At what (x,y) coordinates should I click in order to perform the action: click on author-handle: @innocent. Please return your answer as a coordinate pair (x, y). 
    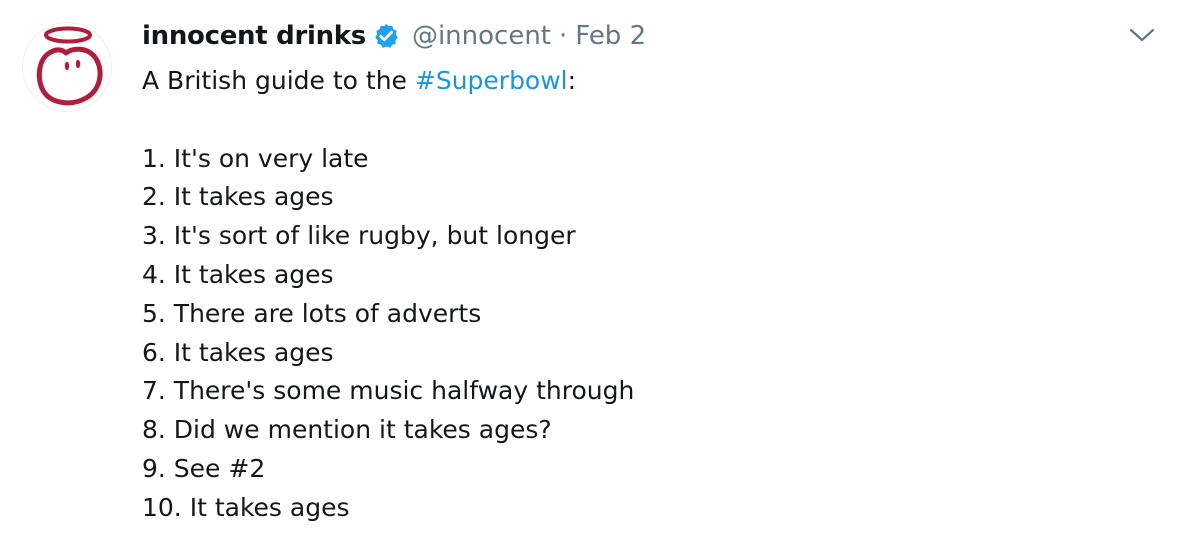
    Looking at the image, I should click on (481, 36).